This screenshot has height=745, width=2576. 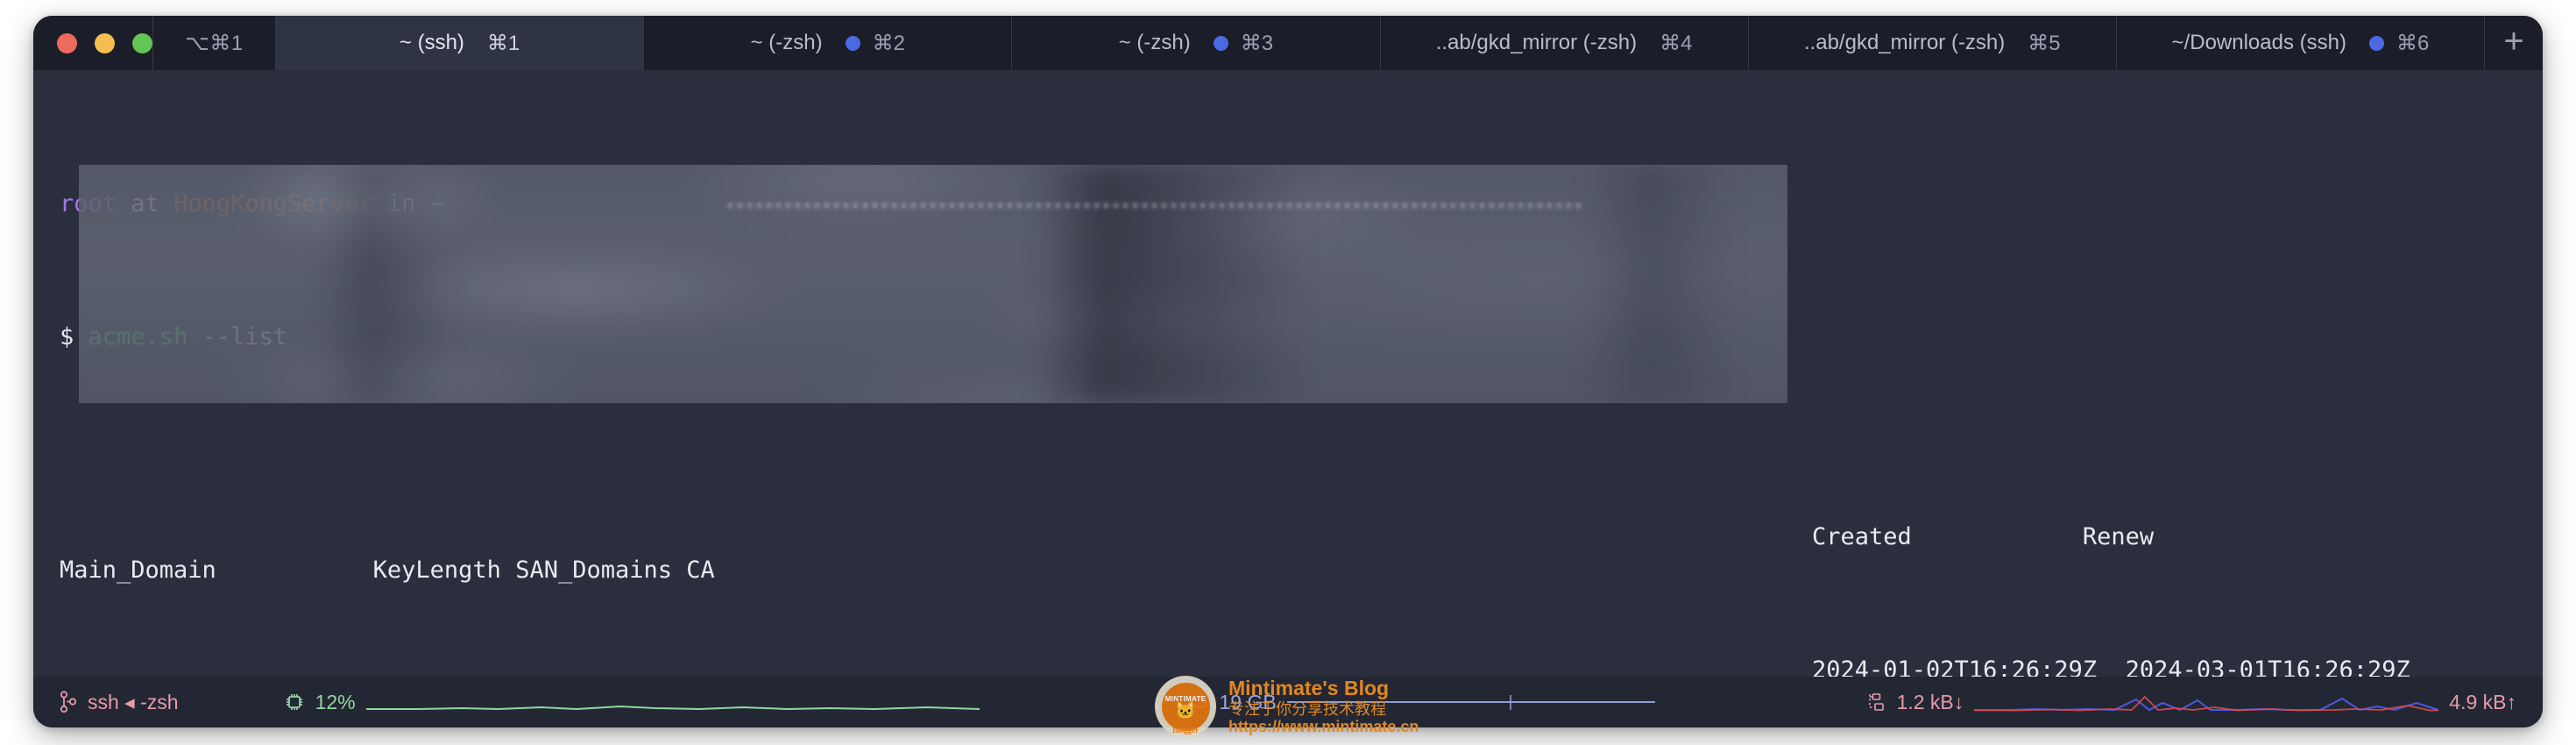 I want to click on tab-2: ~ (-zsh) ⌘3, so click(x=1196, y=43).